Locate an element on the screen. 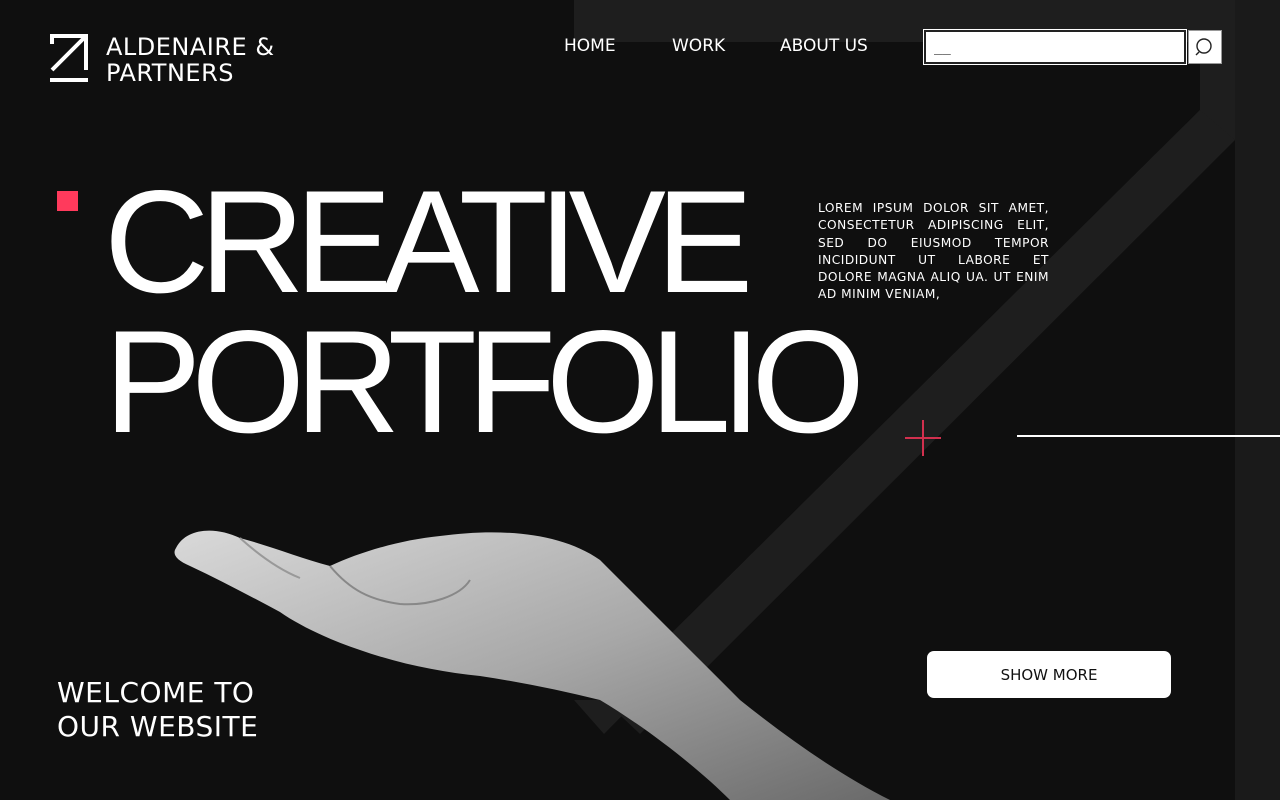 Image resolution: width=1280 pixels, height=800 pixels. search-button is located at coordinates (1205, 47).